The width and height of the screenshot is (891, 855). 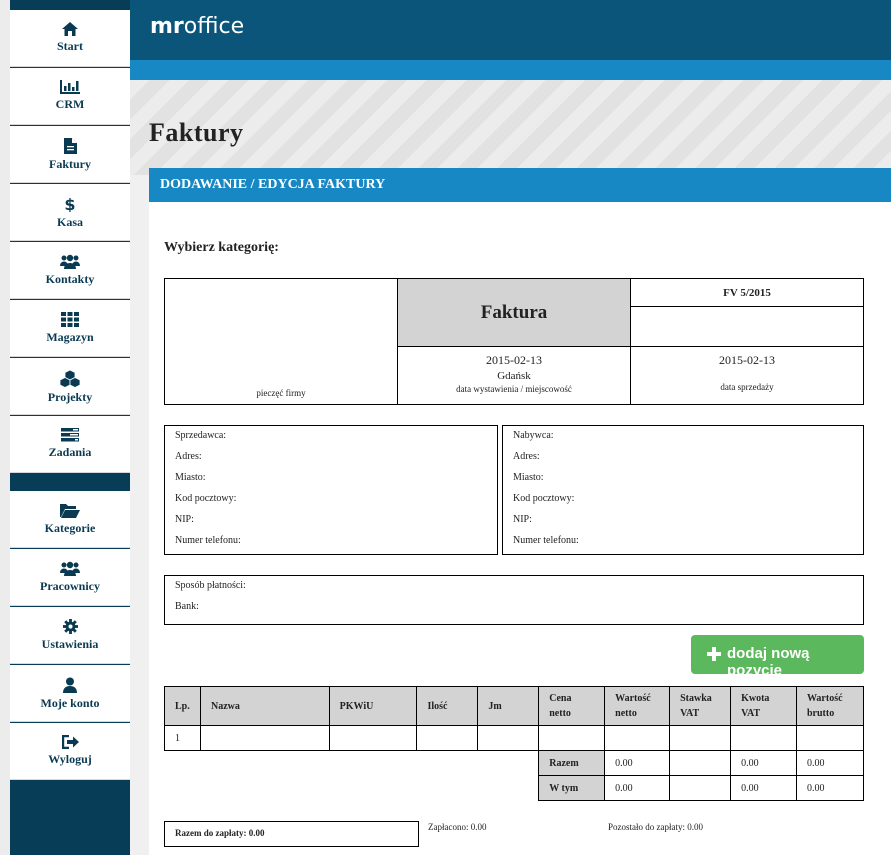 I want to click on buyer-field: Miasto:, so click(x=528, y=477).